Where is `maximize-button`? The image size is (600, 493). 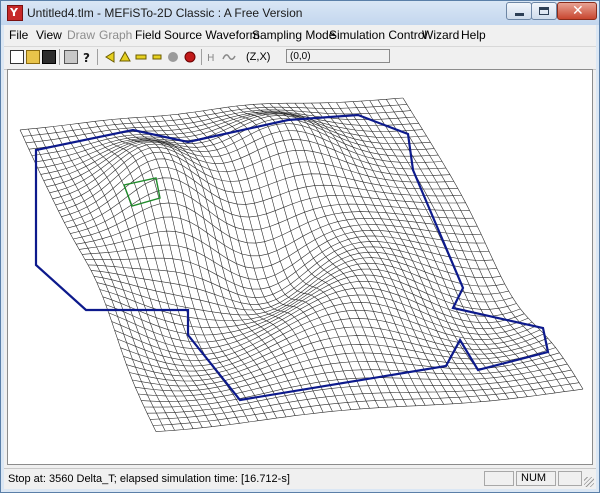
maximize-button is located at coordinates (544, 11).